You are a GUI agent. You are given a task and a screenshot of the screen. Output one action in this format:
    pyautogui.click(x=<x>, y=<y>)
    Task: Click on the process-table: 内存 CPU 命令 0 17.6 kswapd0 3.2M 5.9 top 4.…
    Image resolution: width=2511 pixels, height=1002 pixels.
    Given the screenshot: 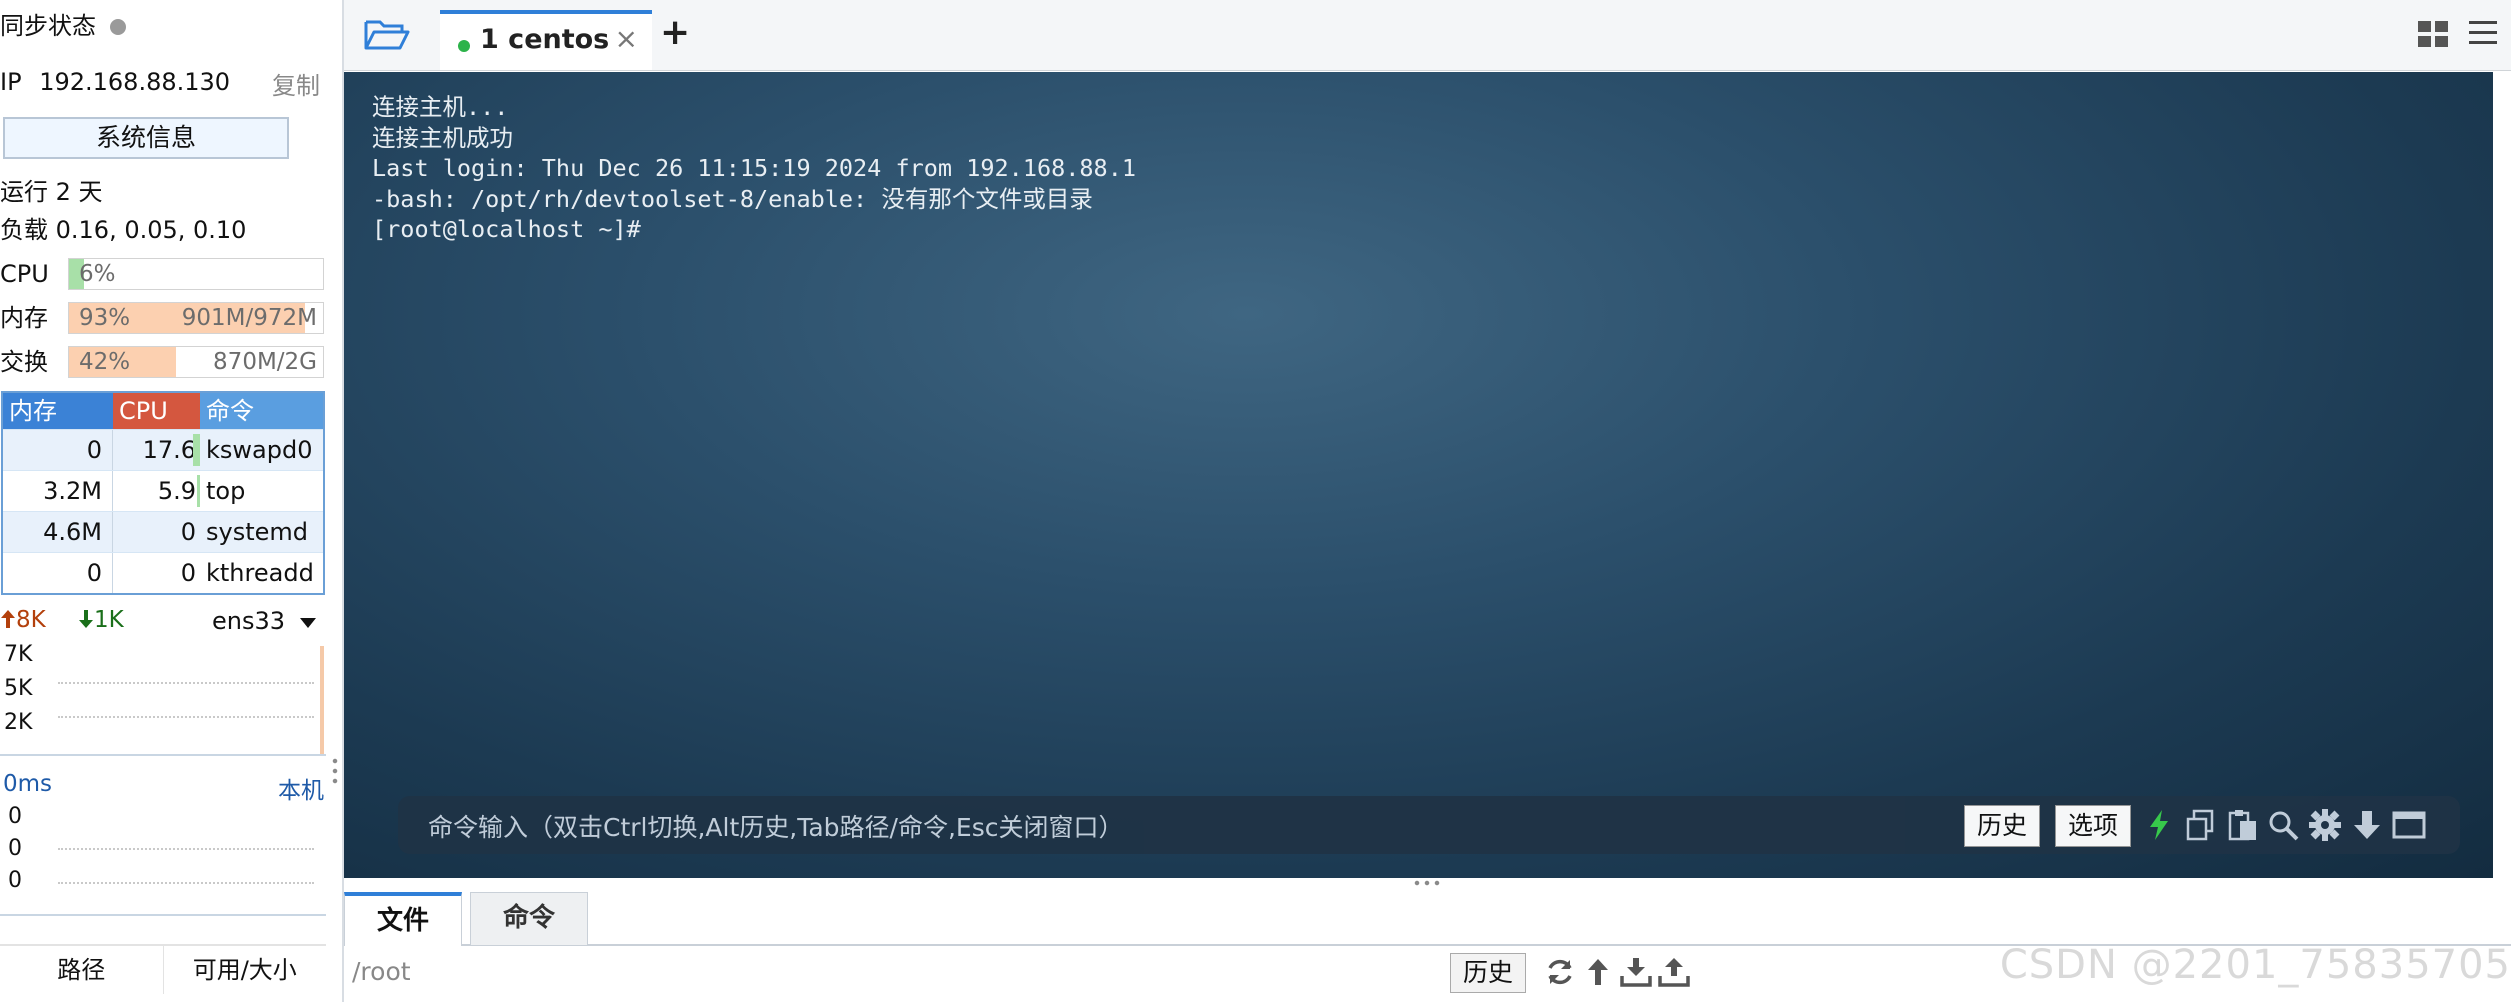 What is the action you would take?
    pyautogui.click(x=163, y=493)
    